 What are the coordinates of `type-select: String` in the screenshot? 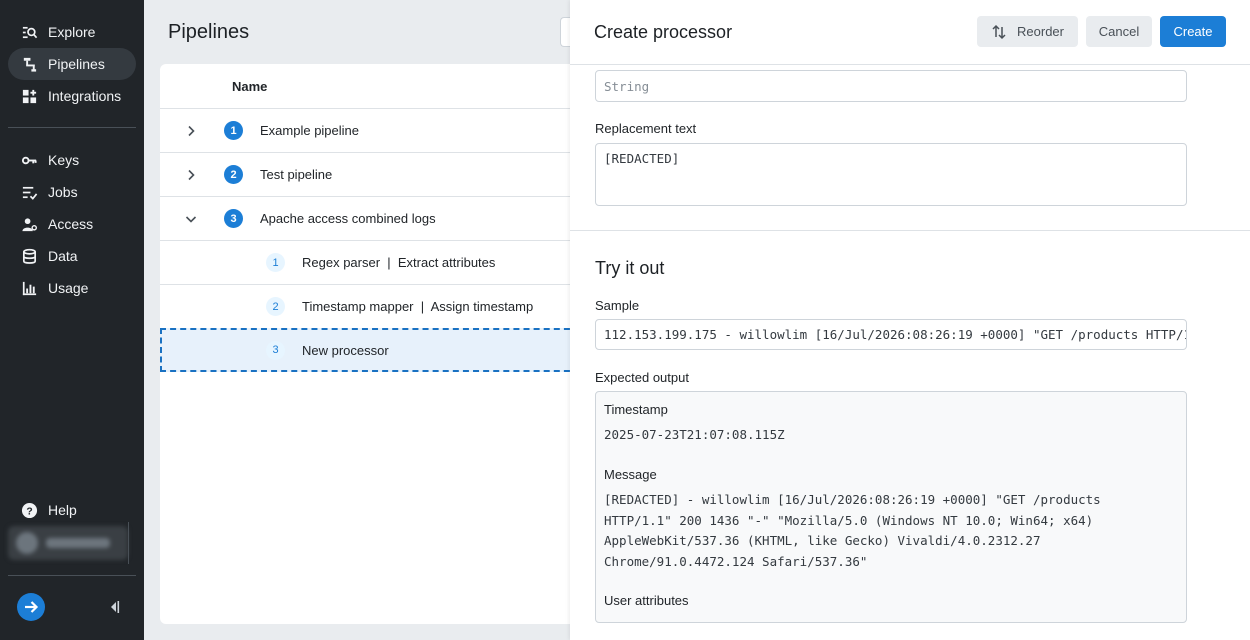 It's located at (891, 86).